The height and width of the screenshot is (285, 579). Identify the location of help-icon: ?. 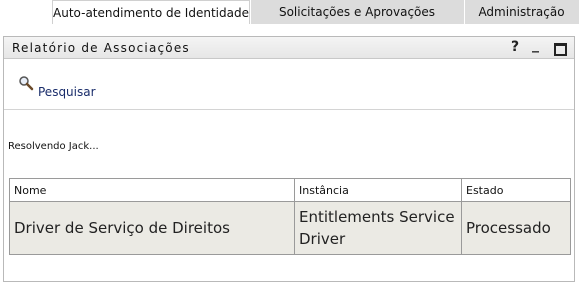
(515, 47).